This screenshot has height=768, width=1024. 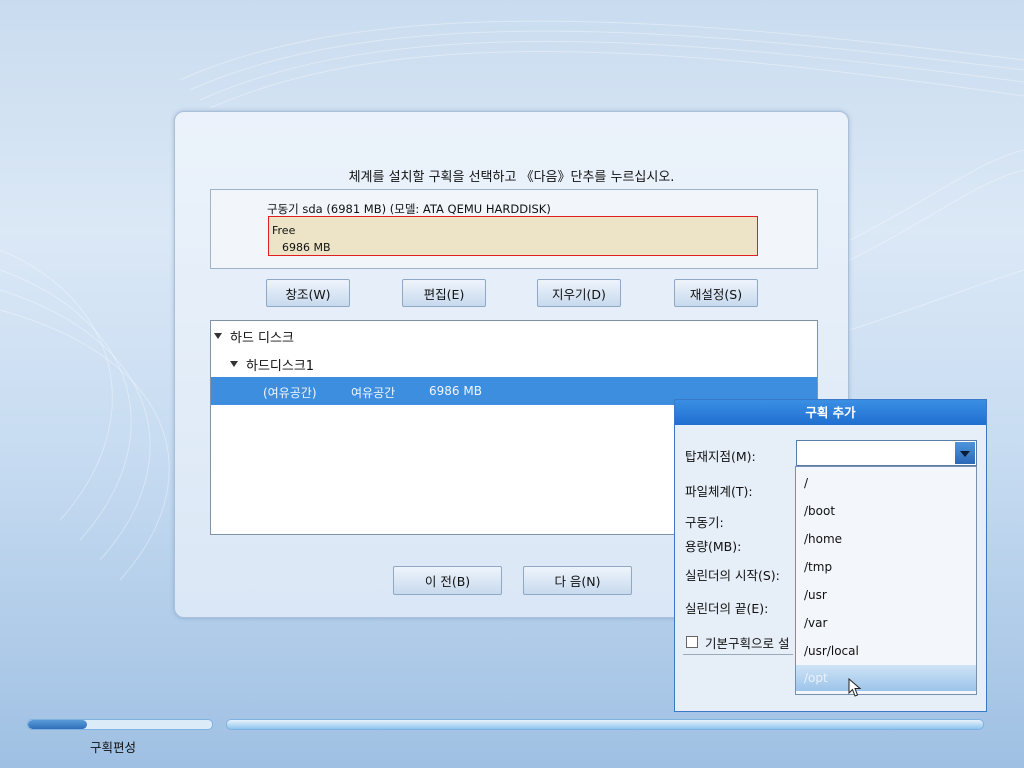 What do you see at coordinates (57, 724) in the screenshot?
I see `step-progress-fill` at bounding box center [57, 724].